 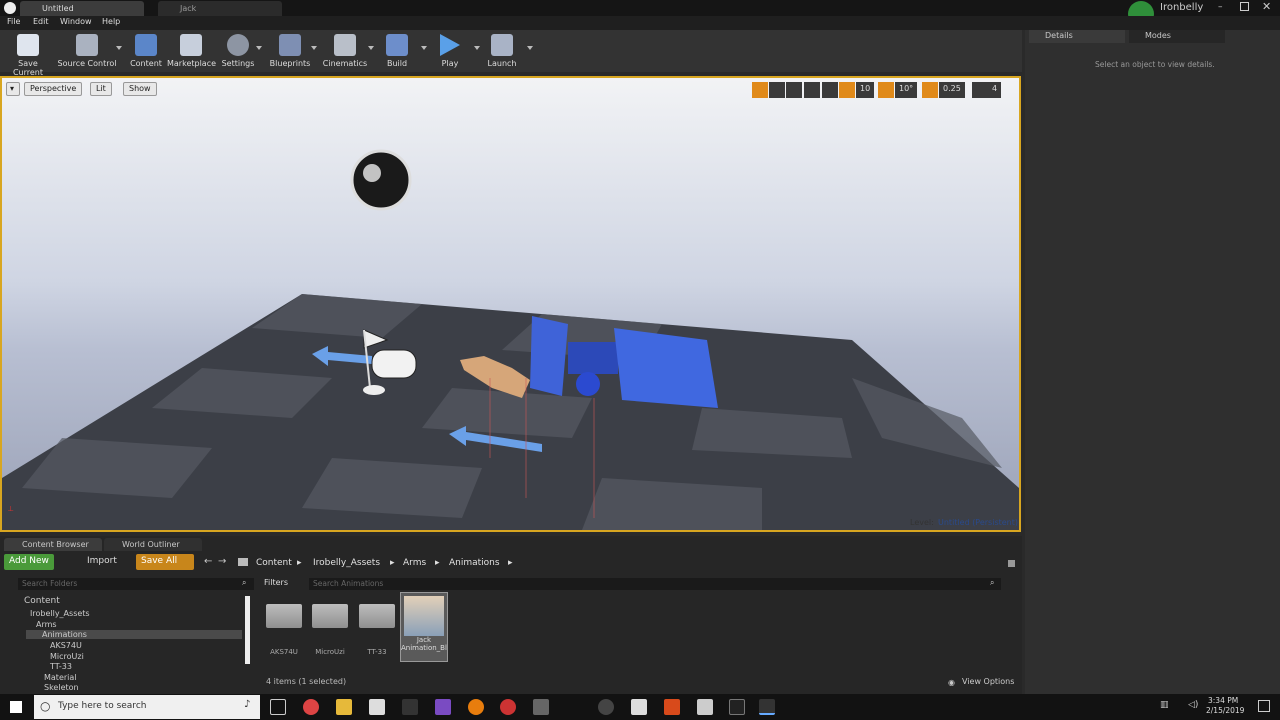 What do you see at coordinates (672, 707) in the screenshot?
I see `office-icon` at bounding box center [672, 707].